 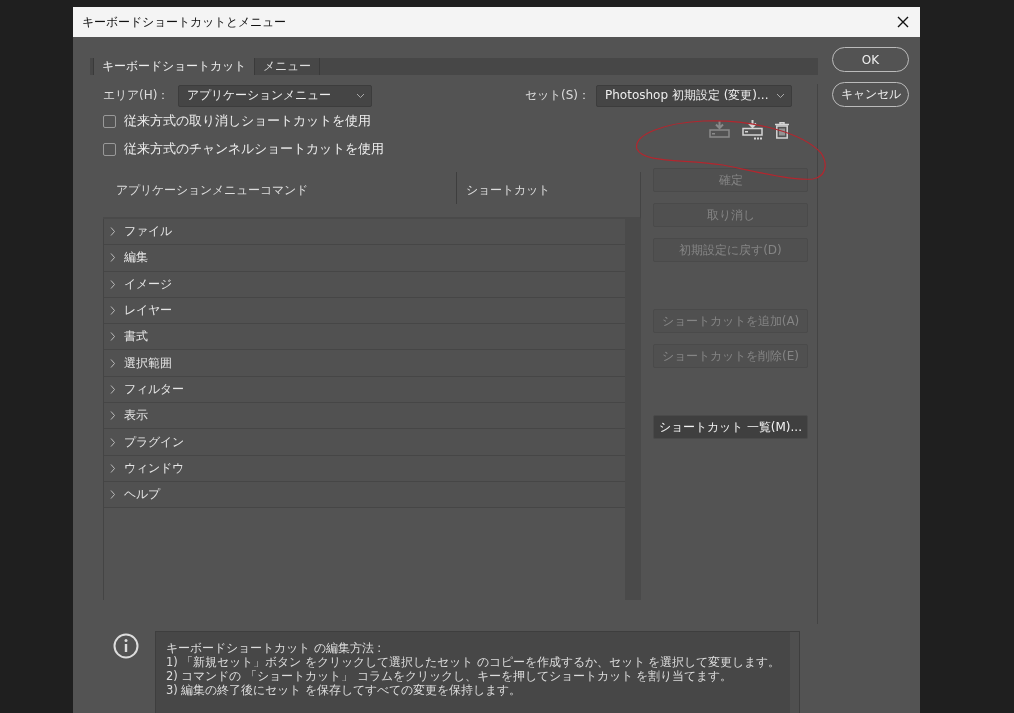 I want to click on tab: メニュー, so click(x=287, y=66).